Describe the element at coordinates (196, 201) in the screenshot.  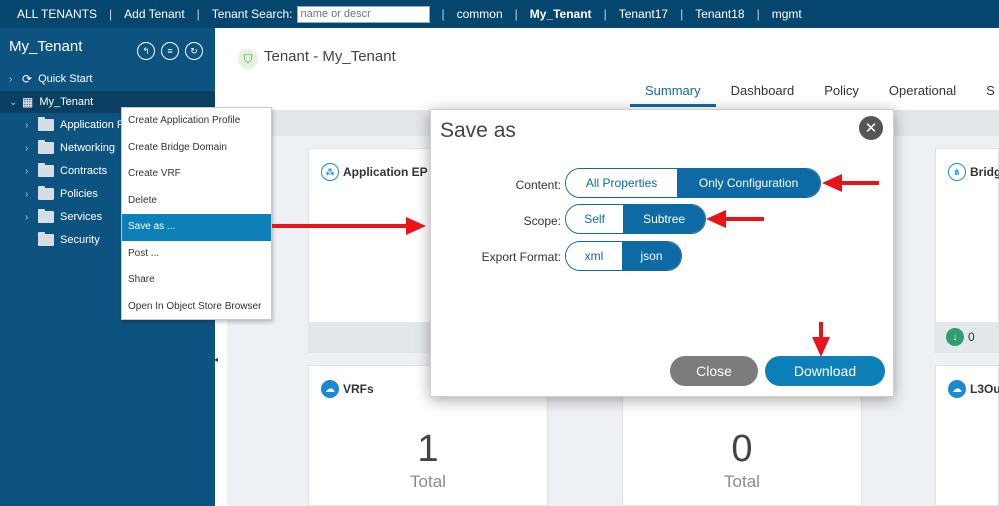
I see `menu-item-delete: Delete` at that location.